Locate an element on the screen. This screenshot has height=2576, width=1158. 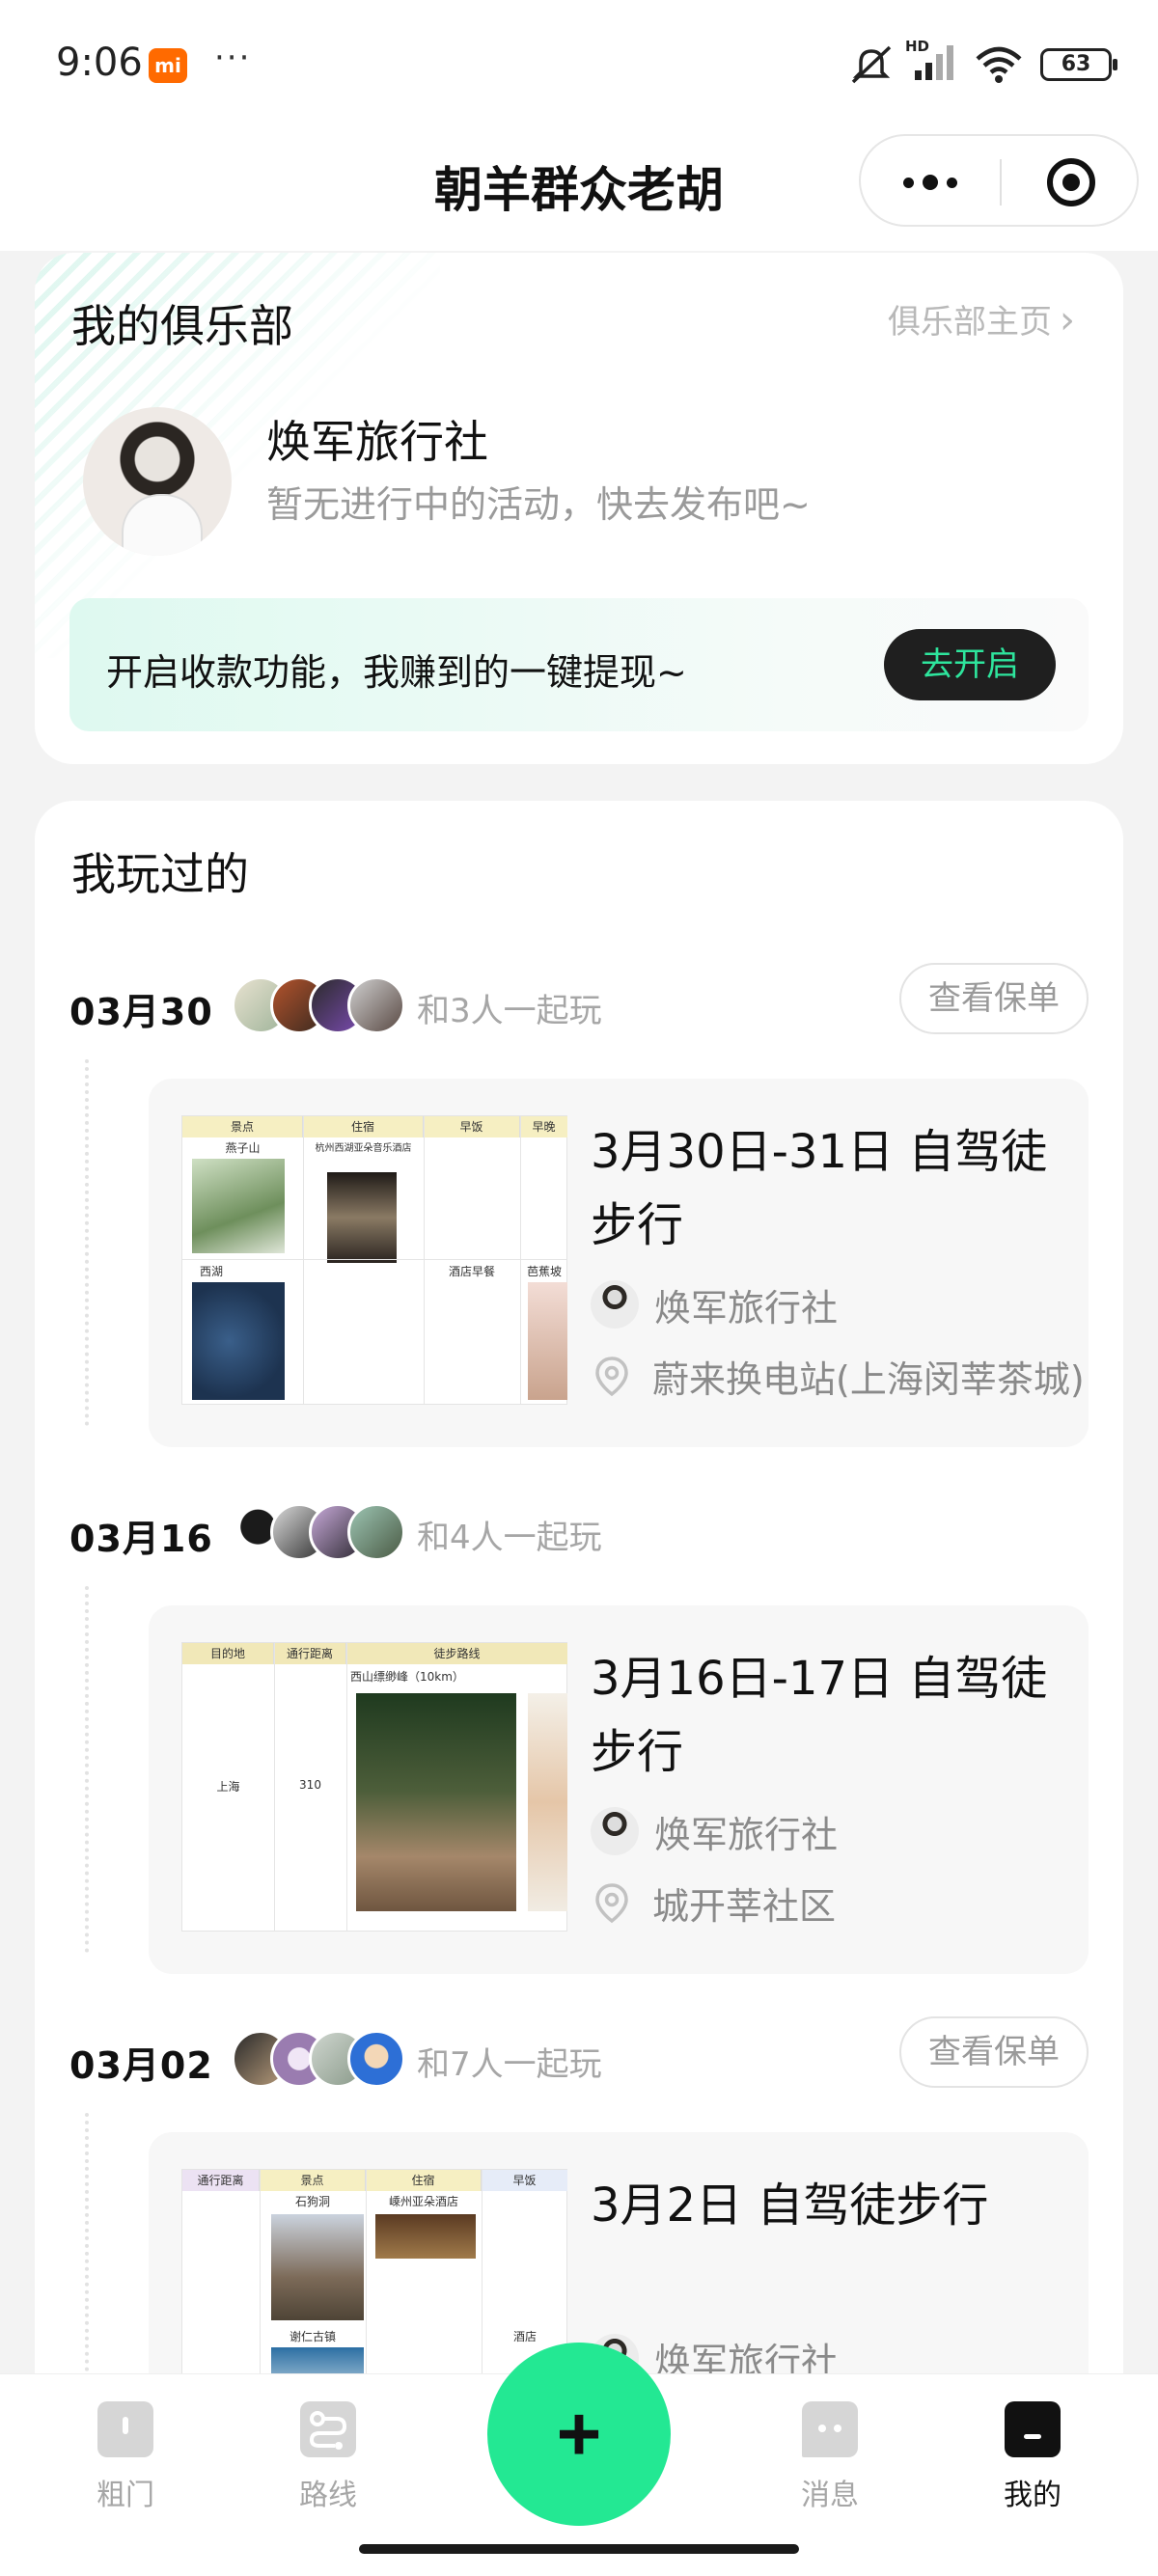
thumb-cell: 上海 is located at coordinates (228, 1787).